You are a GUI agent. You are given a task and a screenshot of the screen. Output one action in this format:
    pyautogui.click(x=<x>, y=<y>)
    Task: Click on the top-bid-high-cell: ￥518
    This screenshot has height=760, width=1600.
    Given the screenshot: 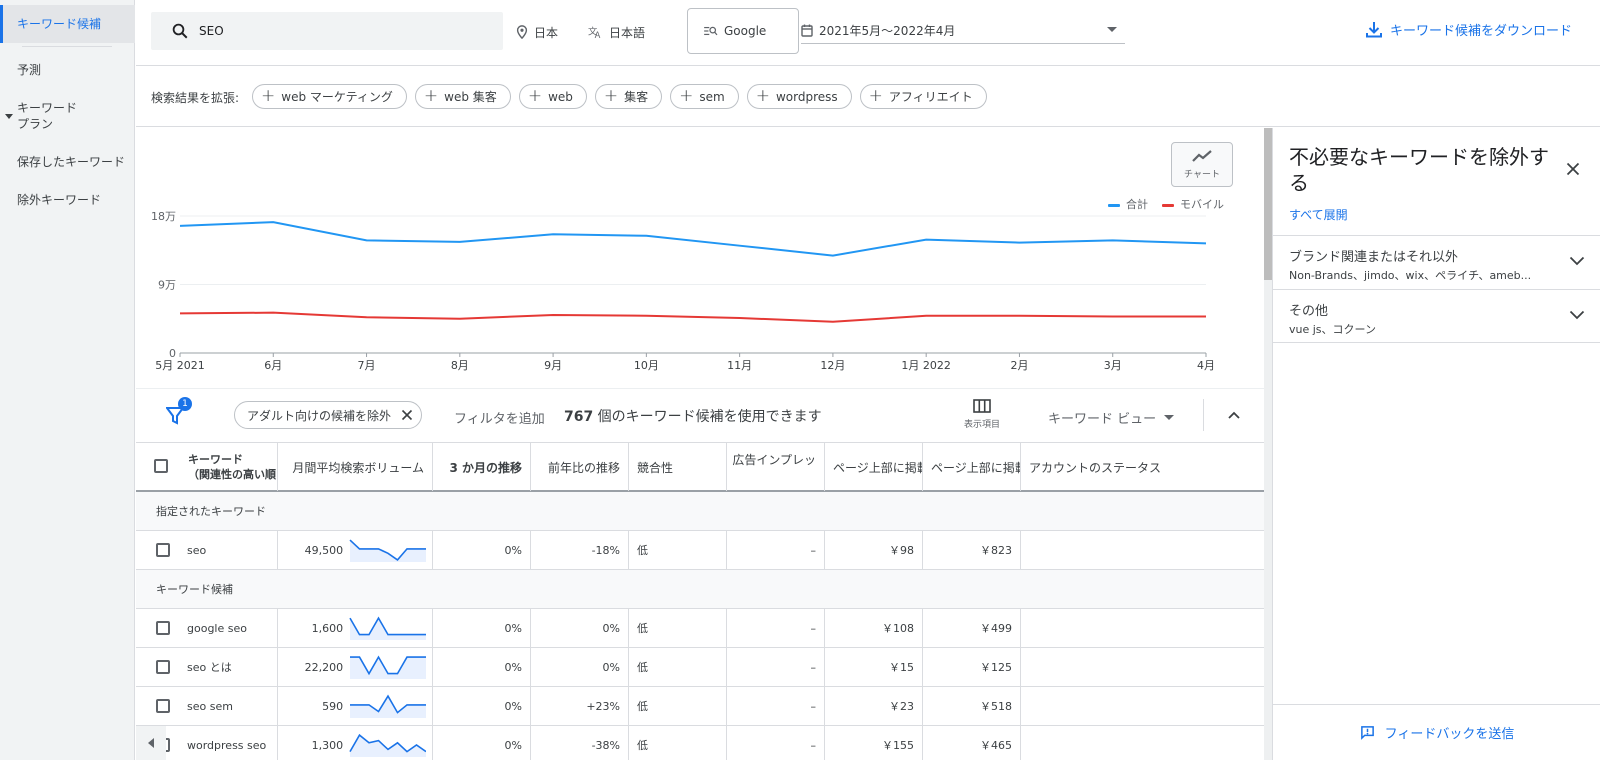 What is the action you would take?
    pyautogui.click(x=972, y=706)
    